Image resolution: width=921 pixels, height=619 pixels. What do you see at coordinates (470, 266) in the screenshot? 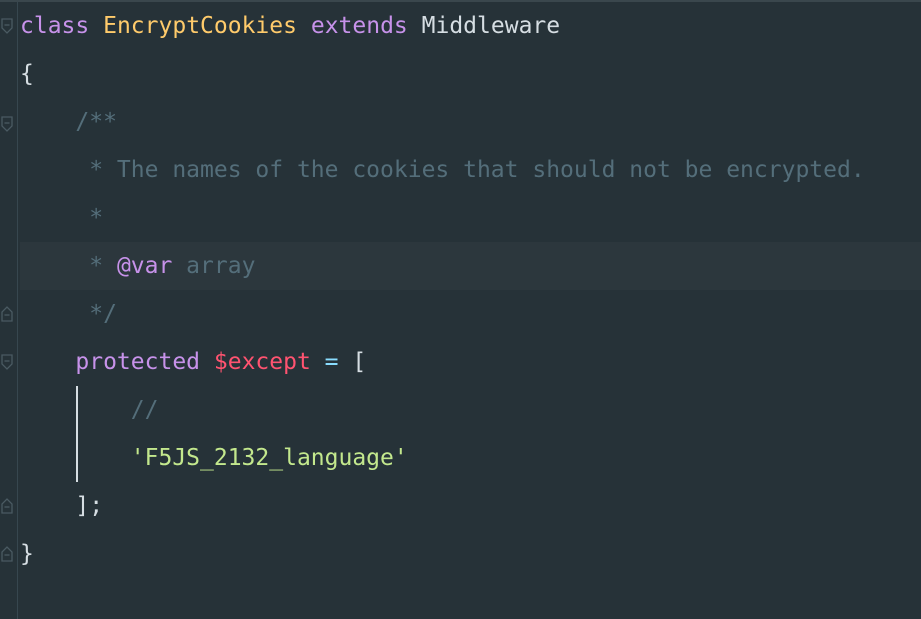
I see `code-line: * @var array` at bounding box center [470, 266].